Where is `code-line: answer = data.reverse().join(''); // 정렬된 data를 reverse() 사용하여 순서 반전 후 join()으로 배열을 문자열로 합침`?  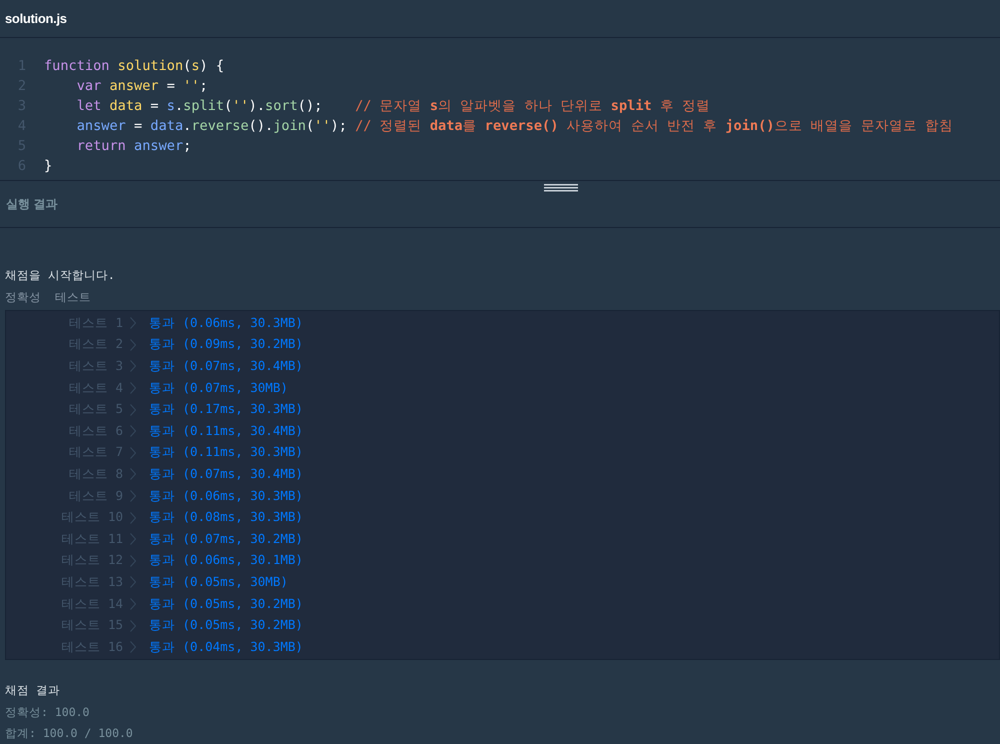 code-line: answer = data.reverse().join(''); // 정렬된 data를 reverse() 사용하여 순서 반전 후 join()으로 배열을 문자열로 합침 is located at coordinates (515, 125).